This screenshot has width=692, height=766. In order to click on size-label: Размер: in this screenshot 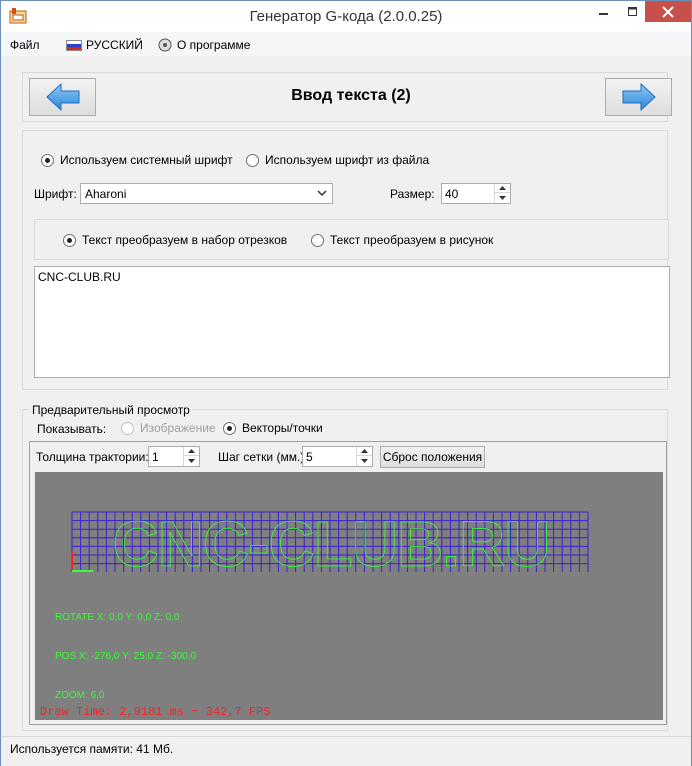, I will do `click(412, 194)`.